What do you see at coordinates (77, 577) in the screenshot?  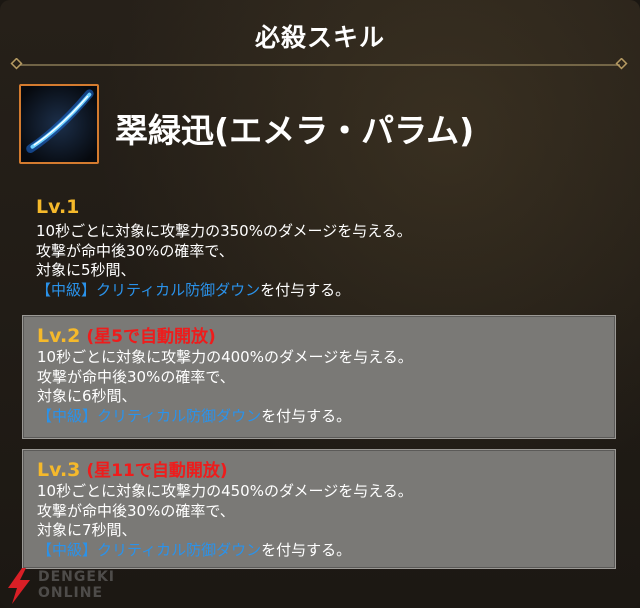 I see `watermark-line: DENGEKI` at bounding box center [77, 577].